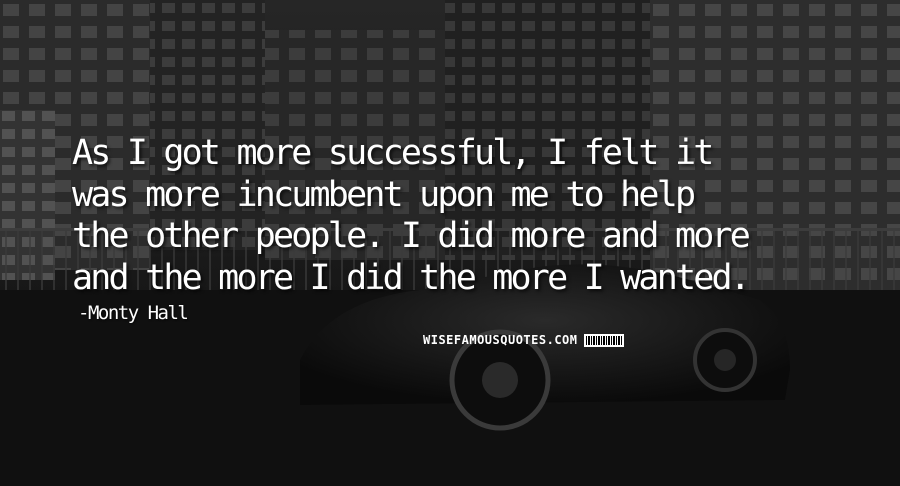 The image size is (900, 486). Describe the element at coordinates (411, 236) in the screenshot. I see `quote-line: the other people. I did more and more` at that location.